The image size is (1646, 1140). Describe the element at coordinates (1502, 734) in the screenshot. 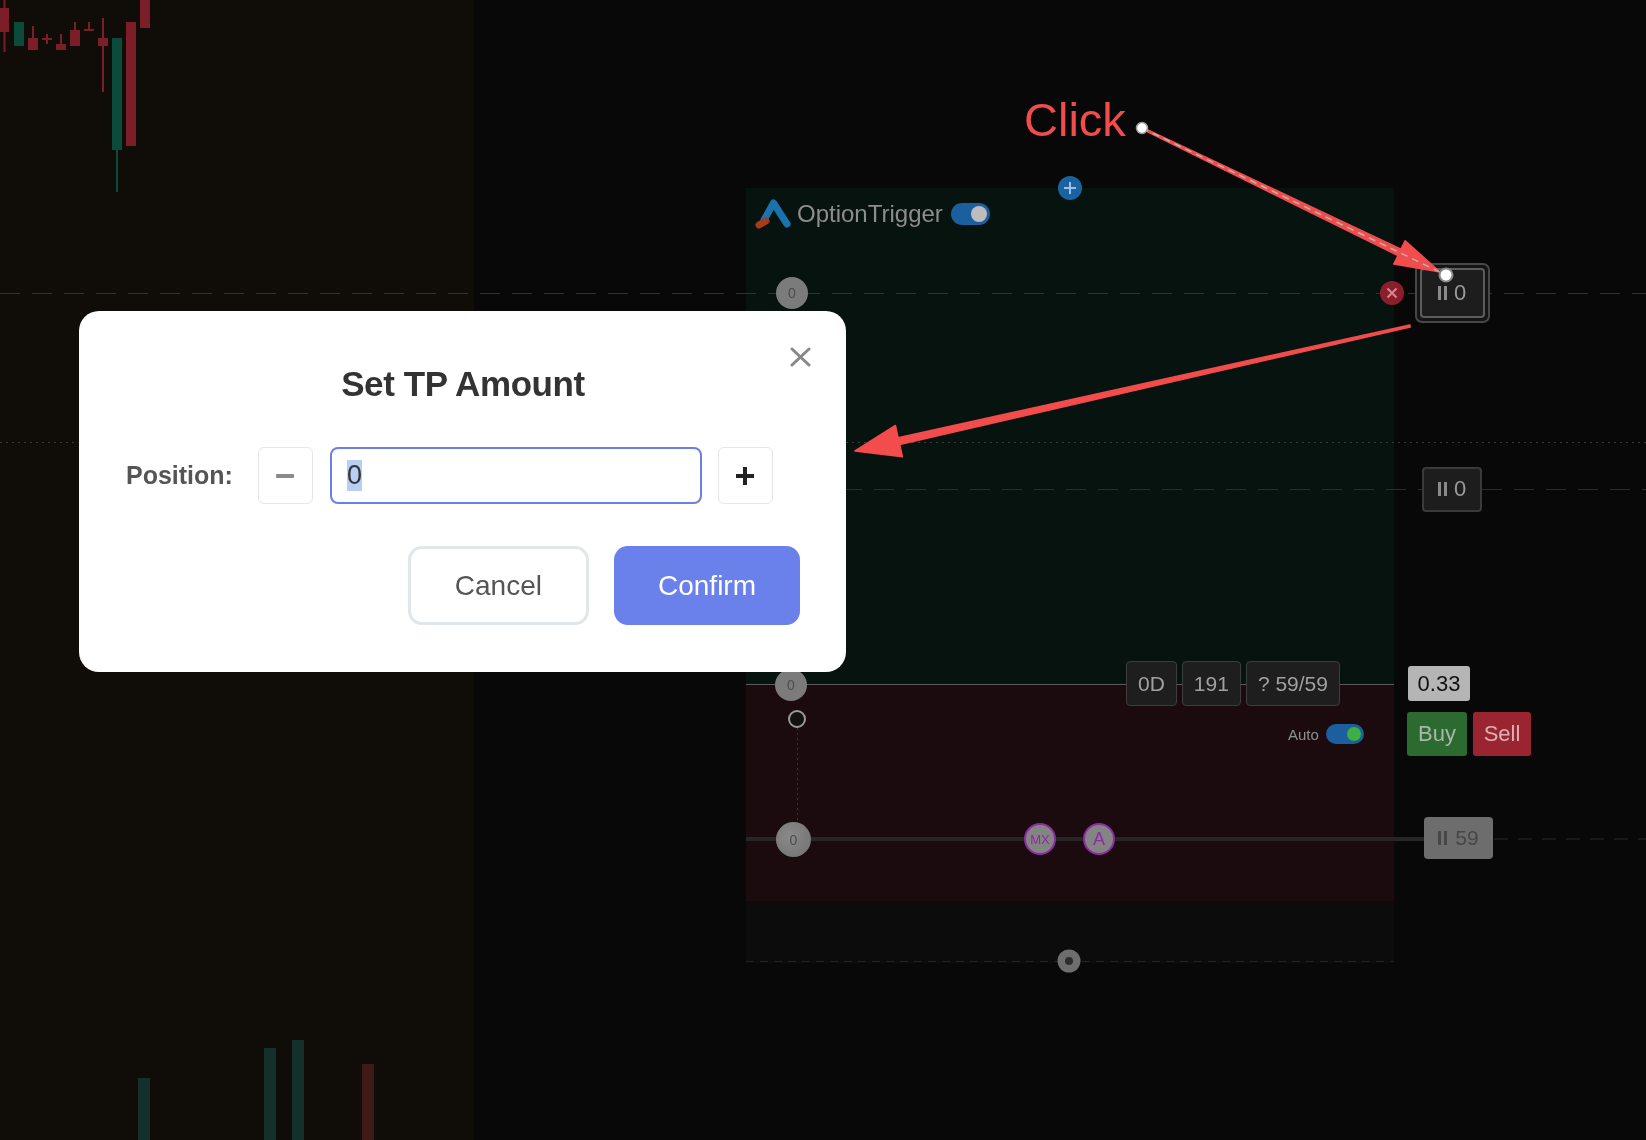

I see `sell-button: Sell` at that location.